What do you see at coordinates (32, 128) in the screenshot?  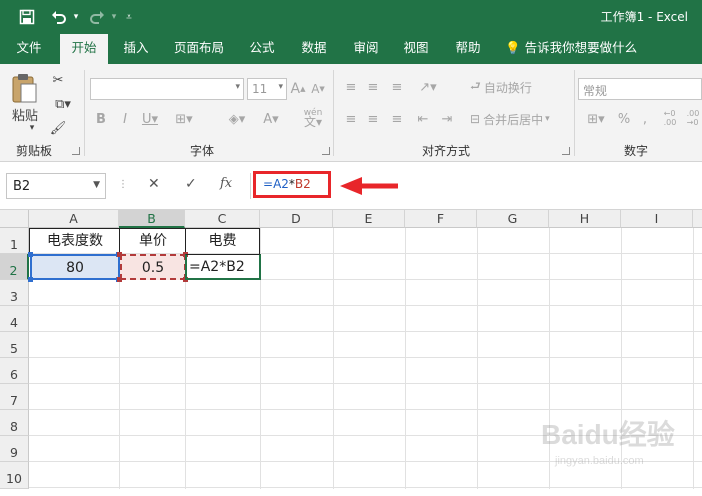 I see `paste-dropdown-icon: ▾` at bounding box center [32, 128].